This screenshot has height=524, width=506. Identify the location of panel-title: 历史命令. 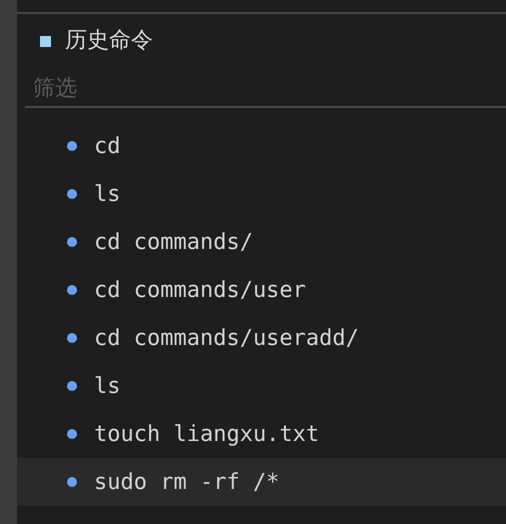
(109, 41).